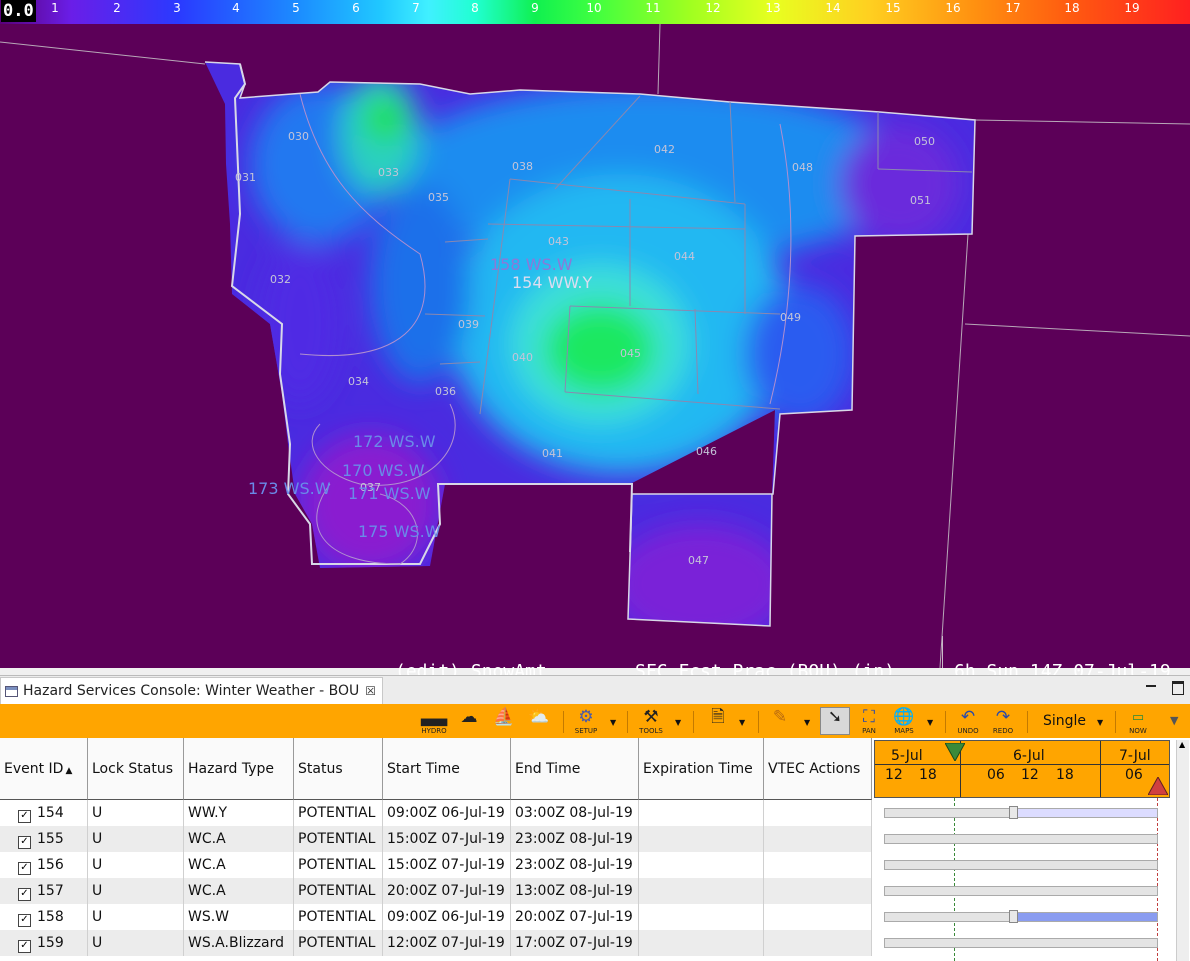 The width and height of the screenshot is (1190, 961). Describe the element at coordinates (586, 731) in the screenshot. I see `setup-label: SETUP` at that location.